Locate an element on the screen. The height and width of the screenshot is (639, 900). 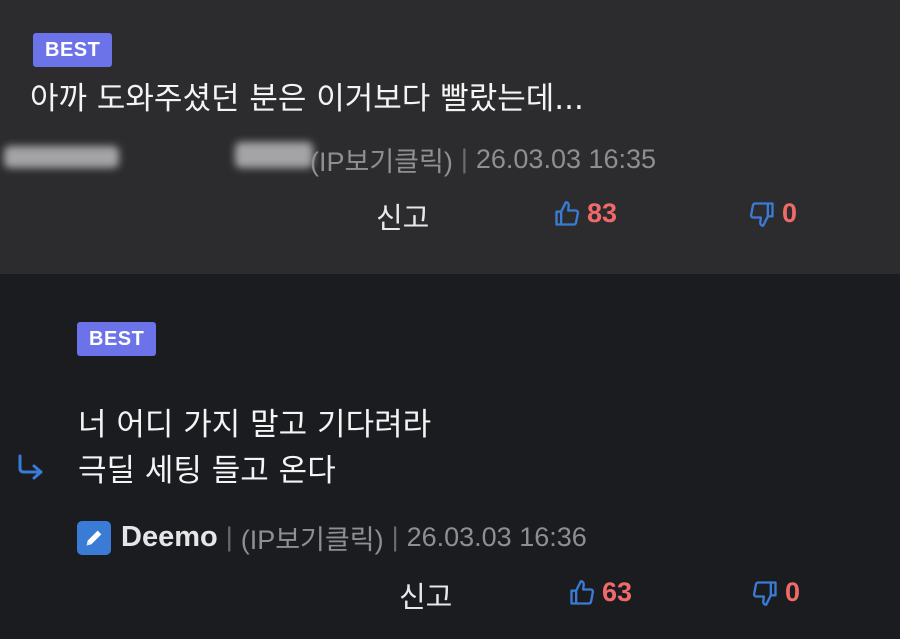
comment-meta: Deemo | (IP보기클릭) | 26.03.03 16:36 is located at coordinates (332, 537).